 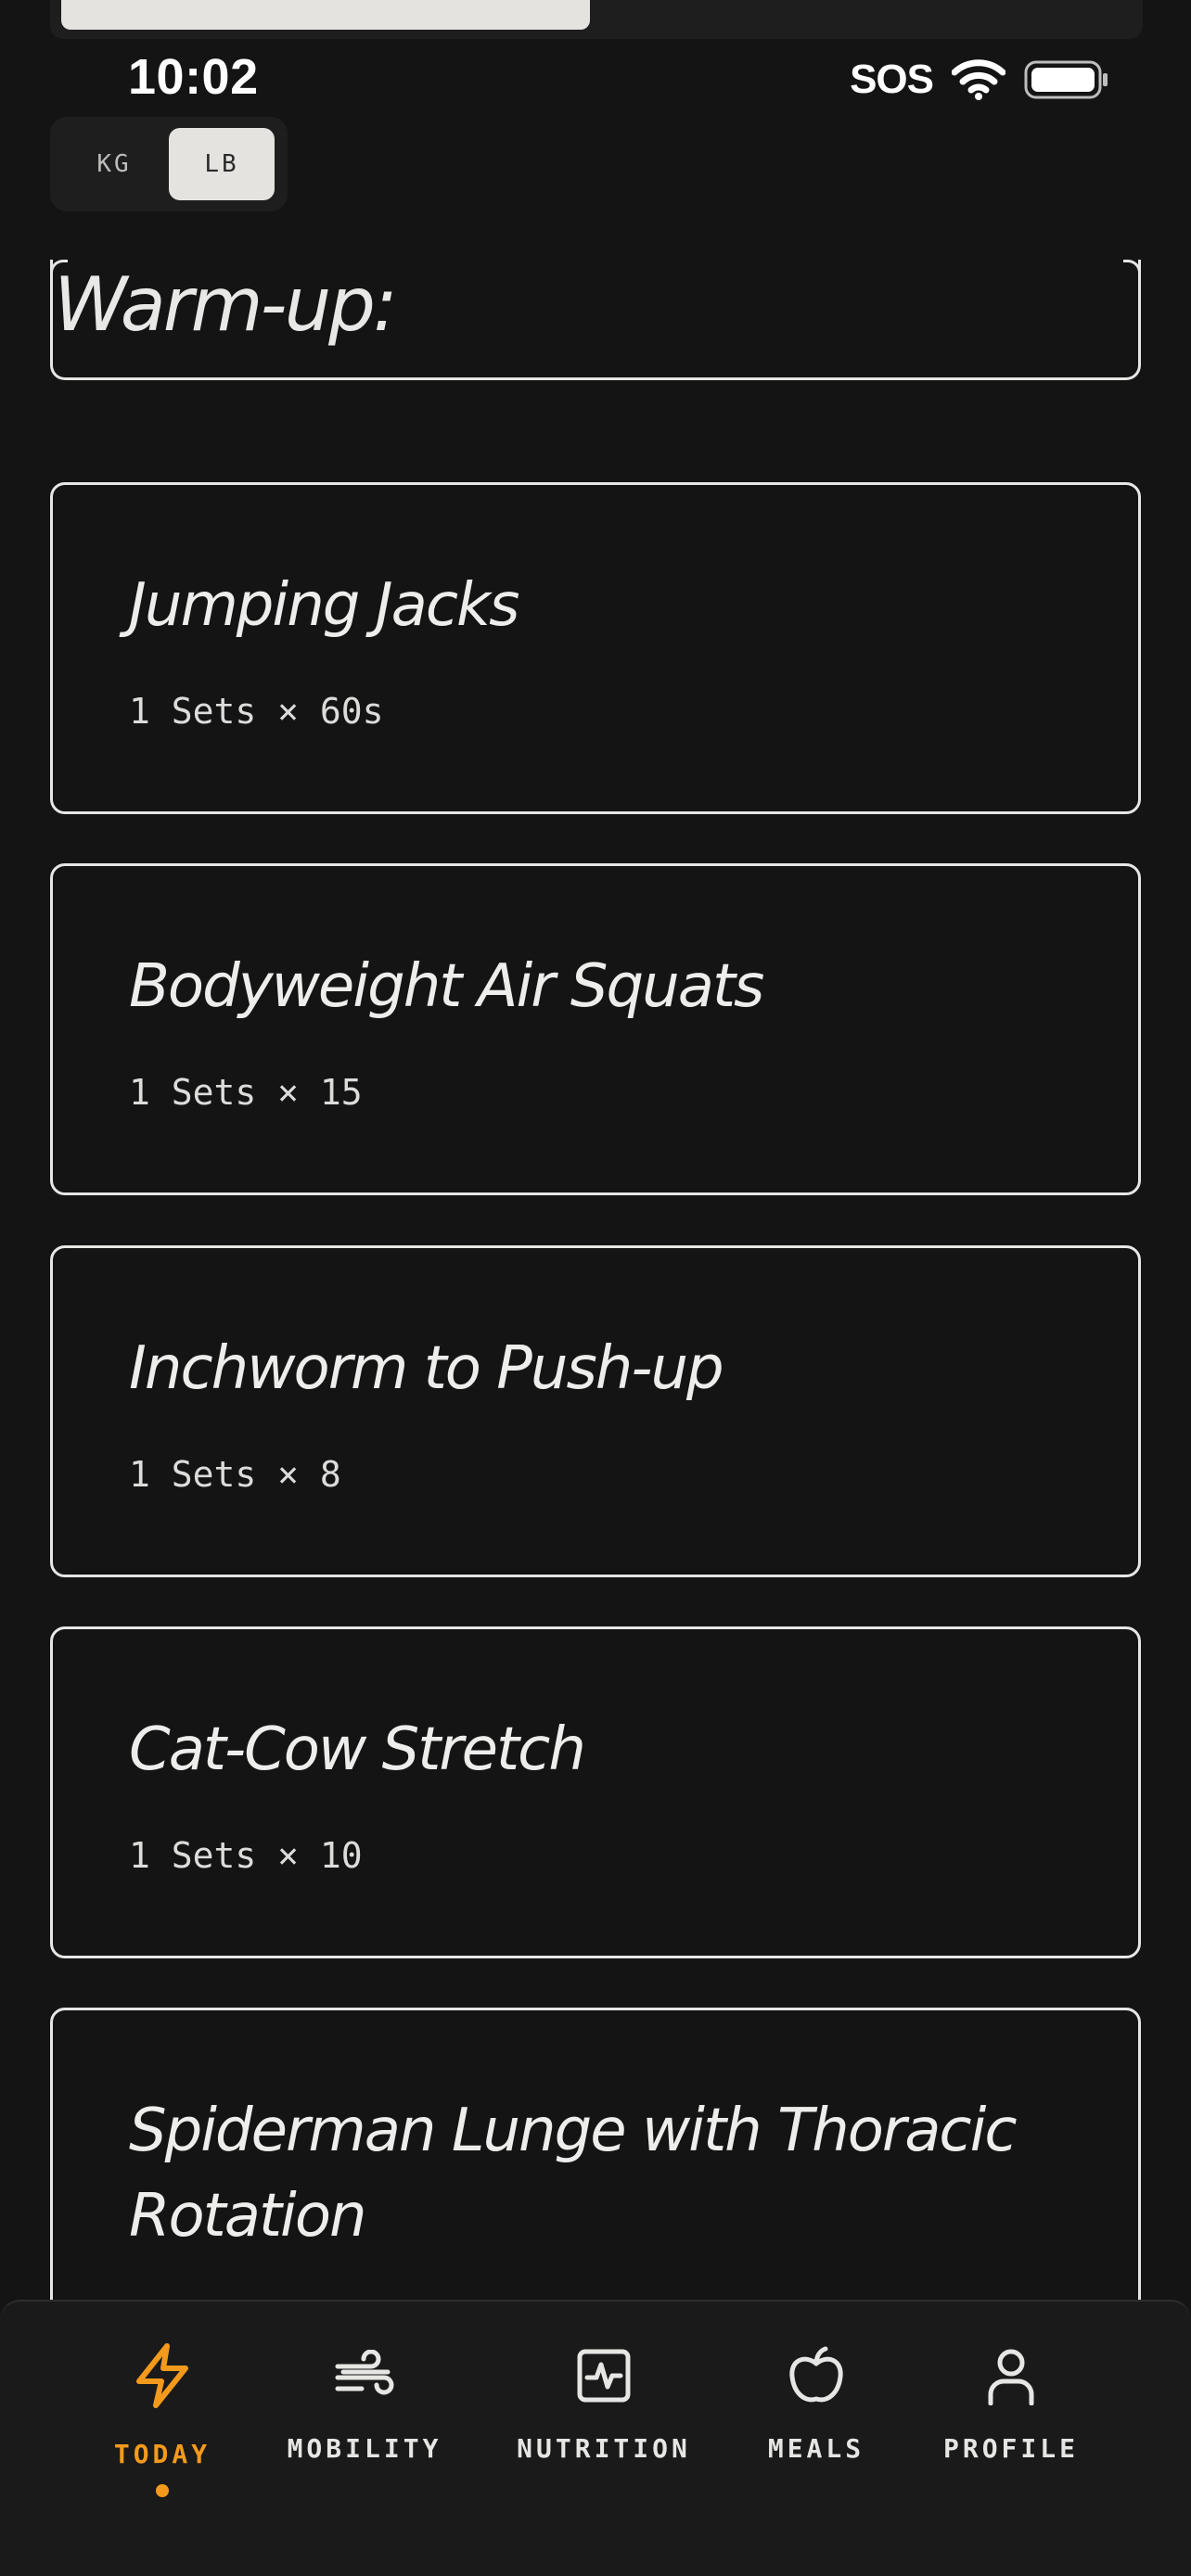 What do you see at coordinates (357, 1749) in the screenshot?
I see `exercise-name: Cat-Cow Stretch` at bounding box center [357, 1749].